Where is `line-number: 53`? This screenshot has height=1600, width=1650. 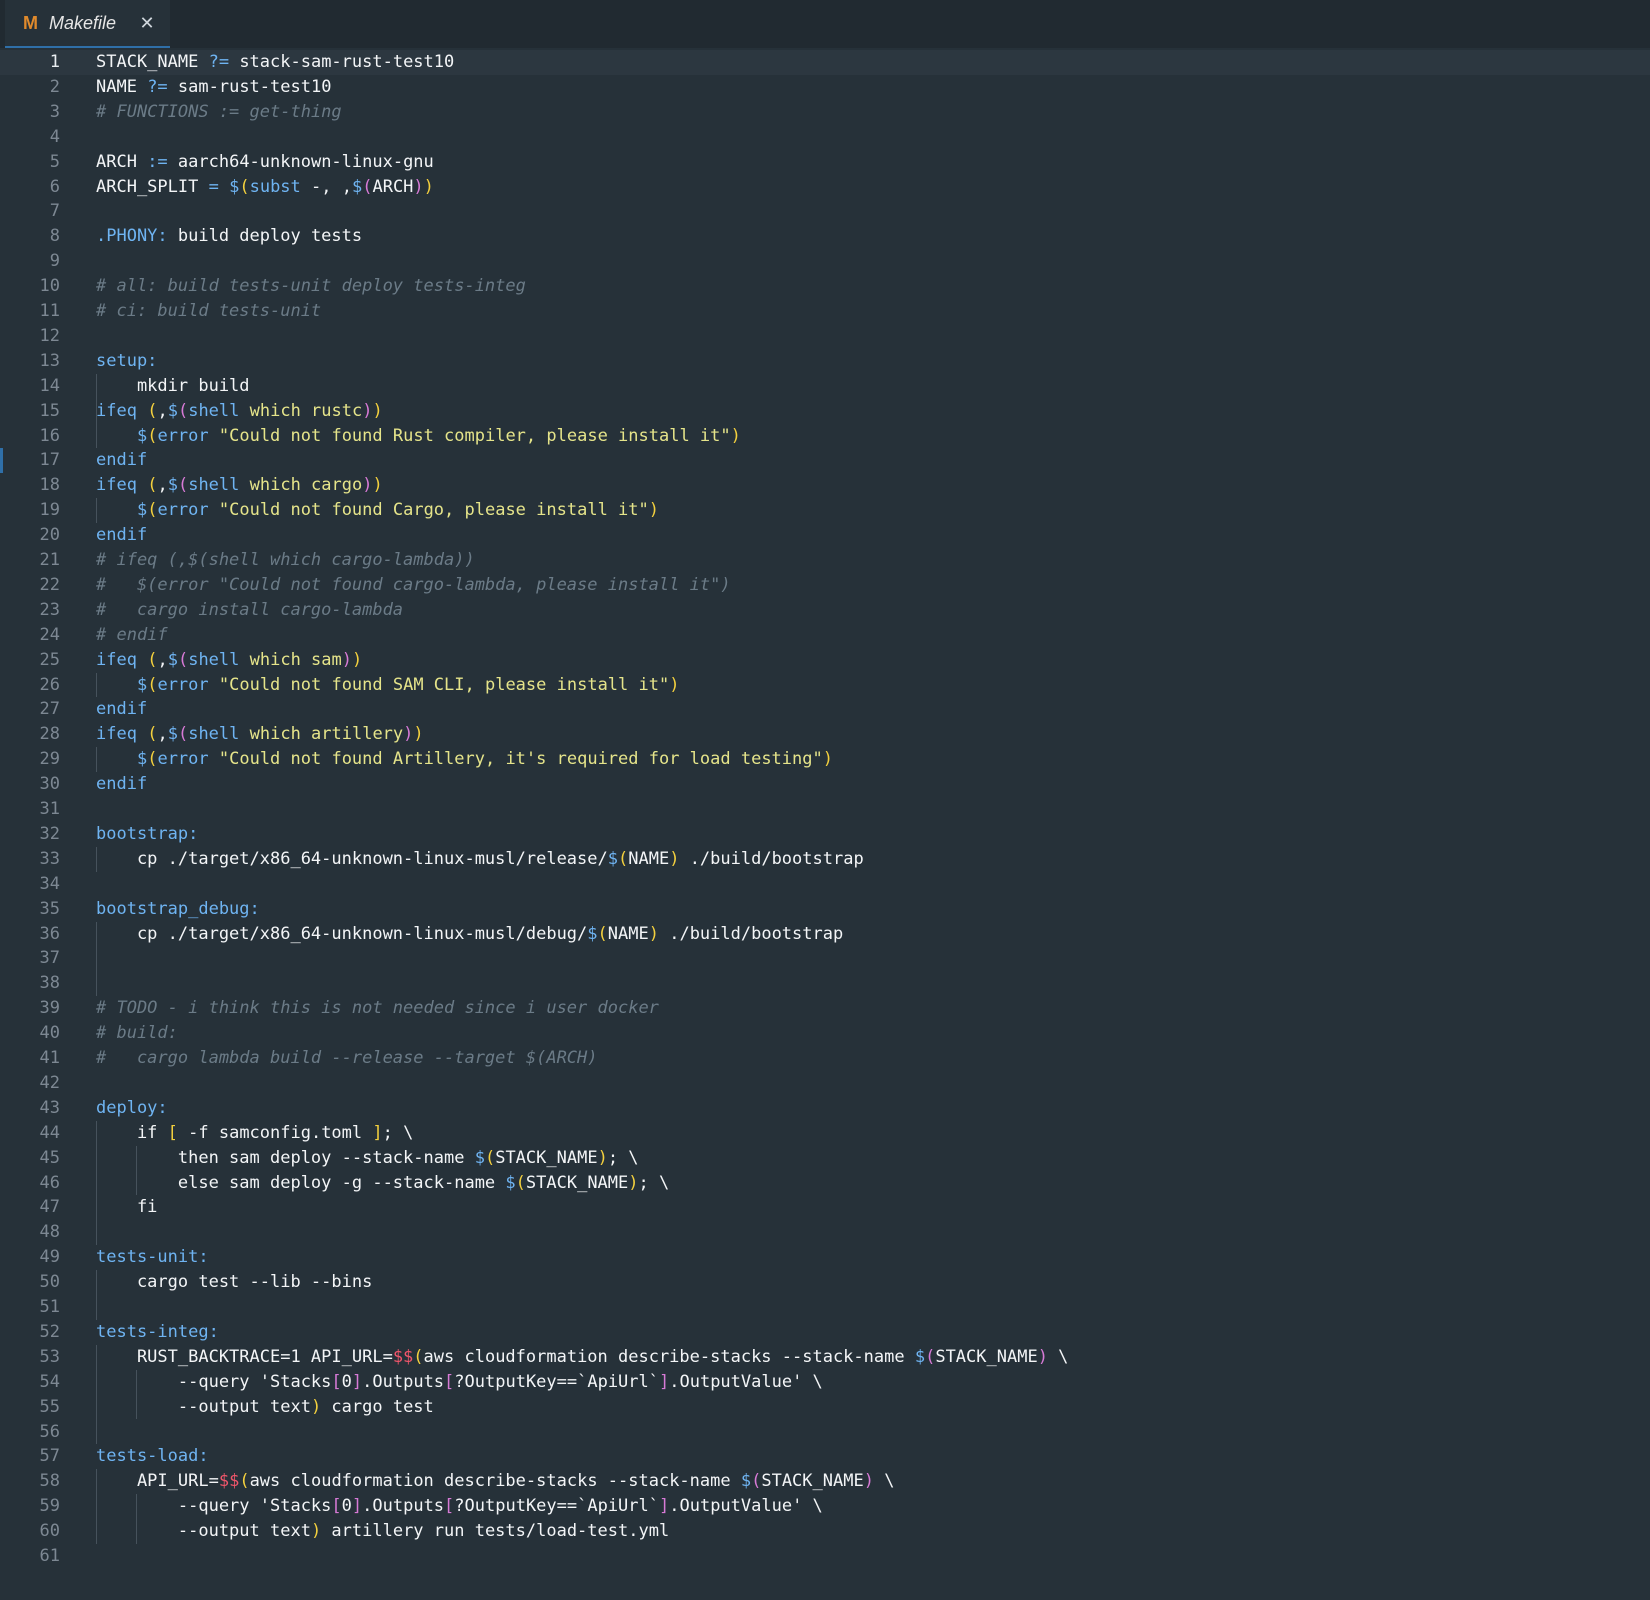
line-number: 53 is located at coordinates (49, 1356).